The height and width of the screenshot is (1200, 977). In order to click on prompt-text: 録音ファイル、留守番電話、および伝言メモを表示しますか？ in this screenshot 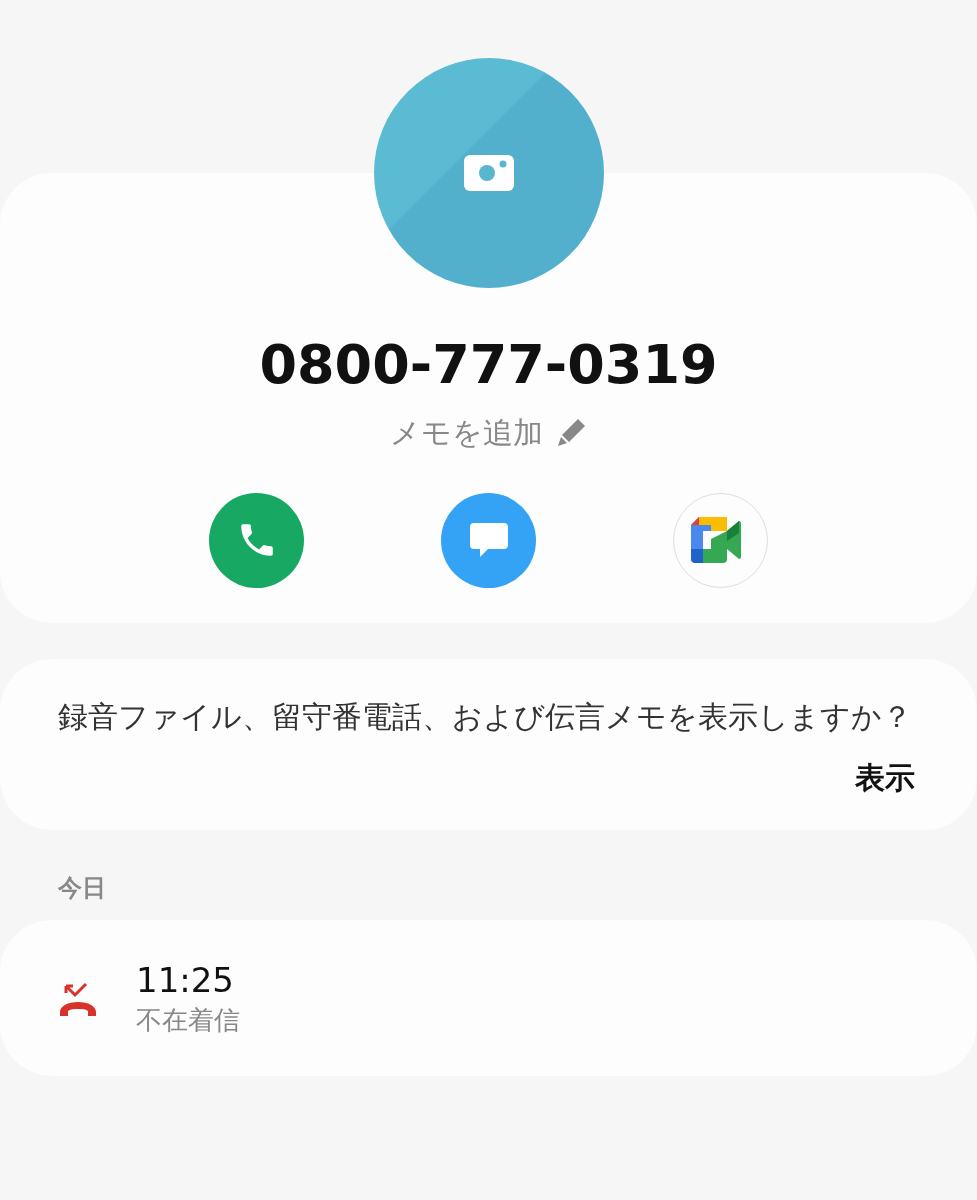, I will do `click(485, 716)`.